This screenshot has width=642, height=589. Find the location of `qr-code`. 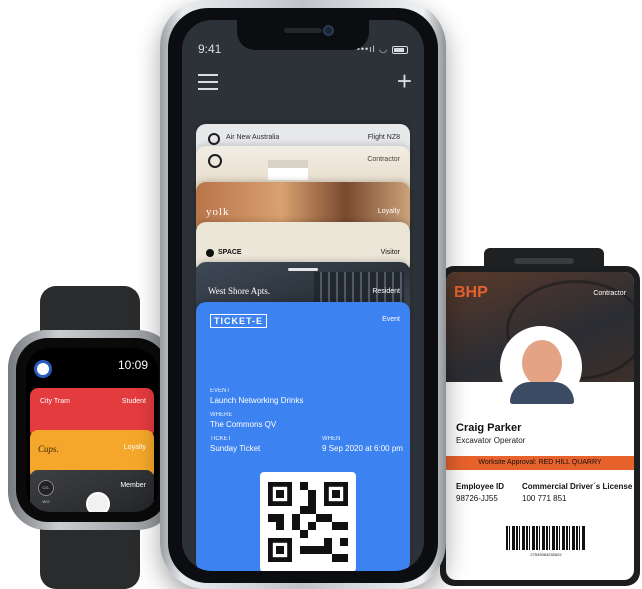

qr-code is located at coordinates (308, 521).